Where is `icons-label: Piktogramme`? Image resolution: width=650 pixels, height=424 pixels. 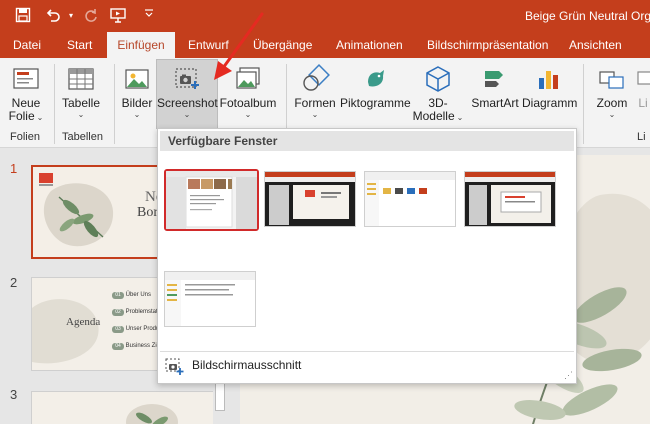
icons-label: Piktogramme is located at coordinates (375, 103).